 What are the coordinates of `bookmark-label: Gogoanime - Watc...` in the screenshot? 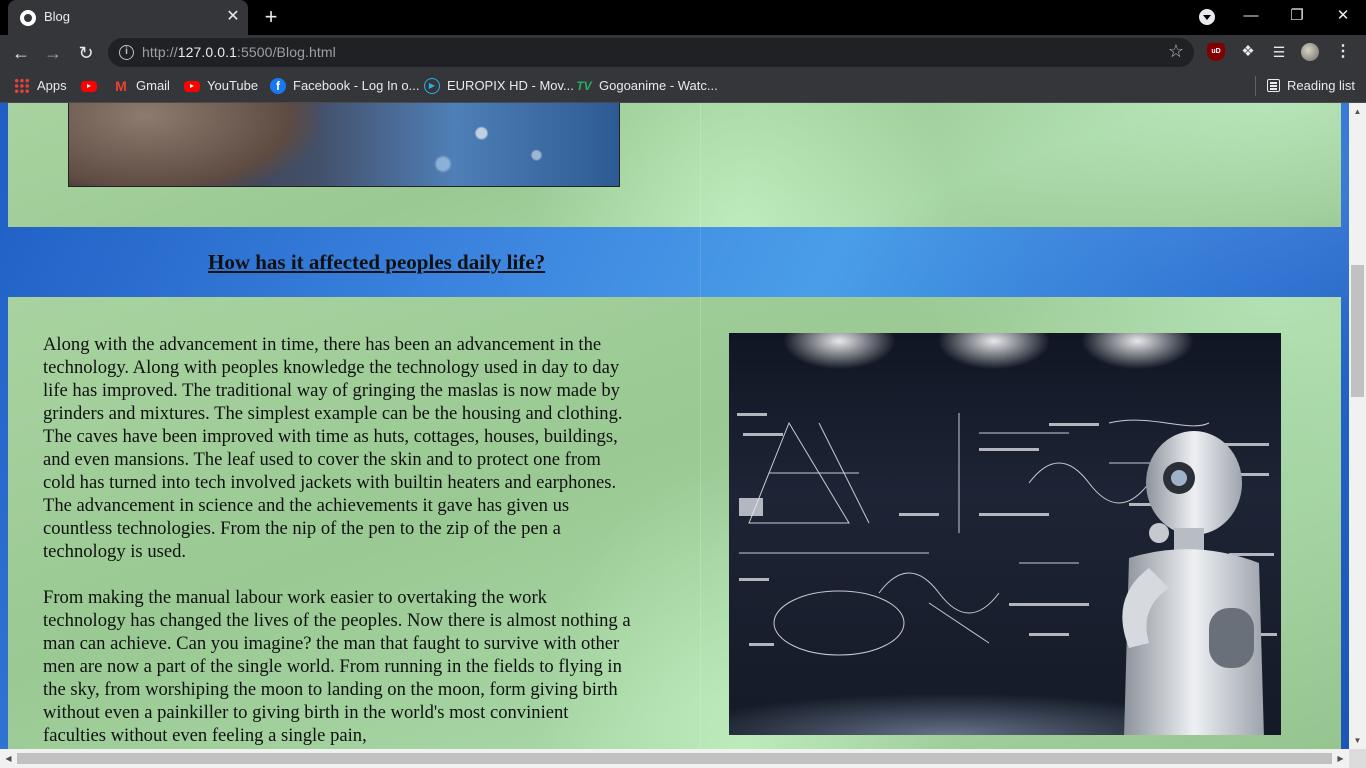 It's located at (658, 85).